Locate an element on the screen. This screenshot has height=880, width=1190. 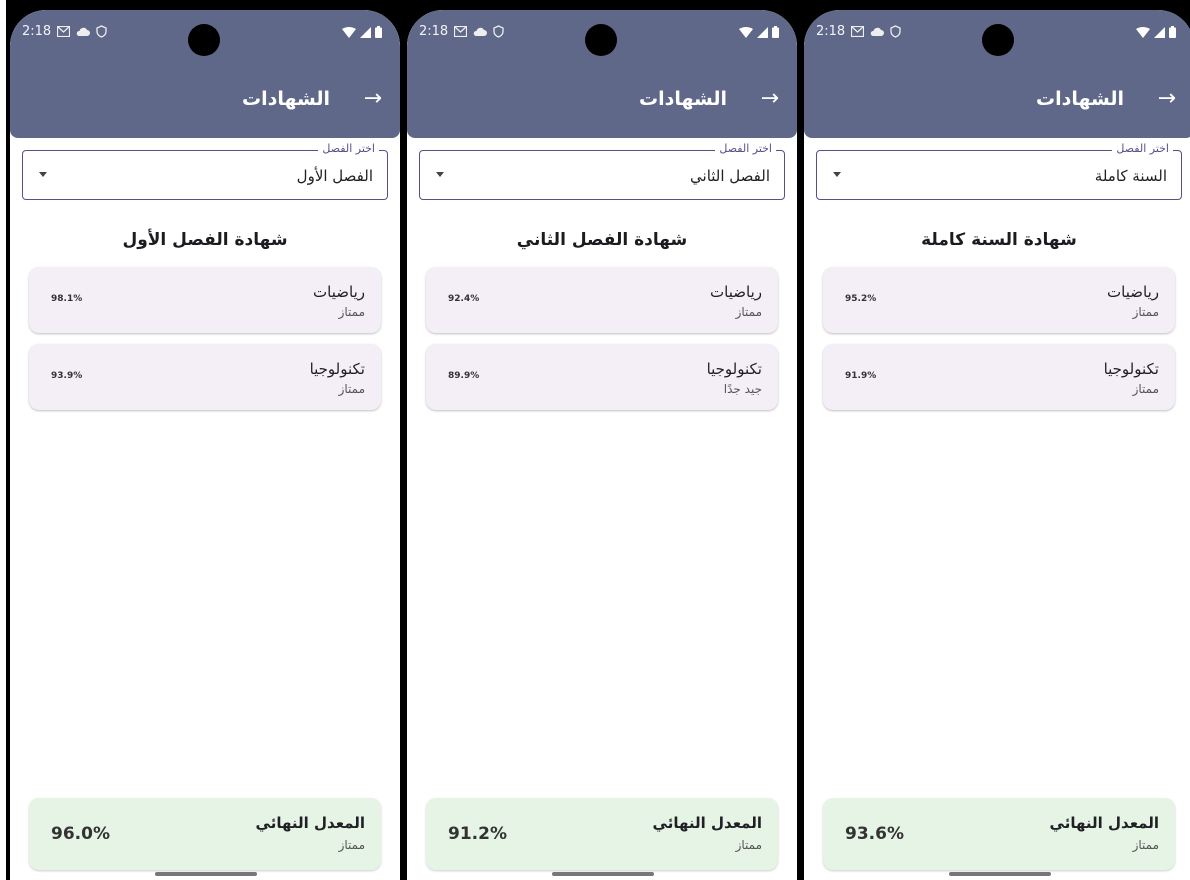
subject-card: تكنولوجيا ممتاز 91.9% is located at coordinates (999, 377).